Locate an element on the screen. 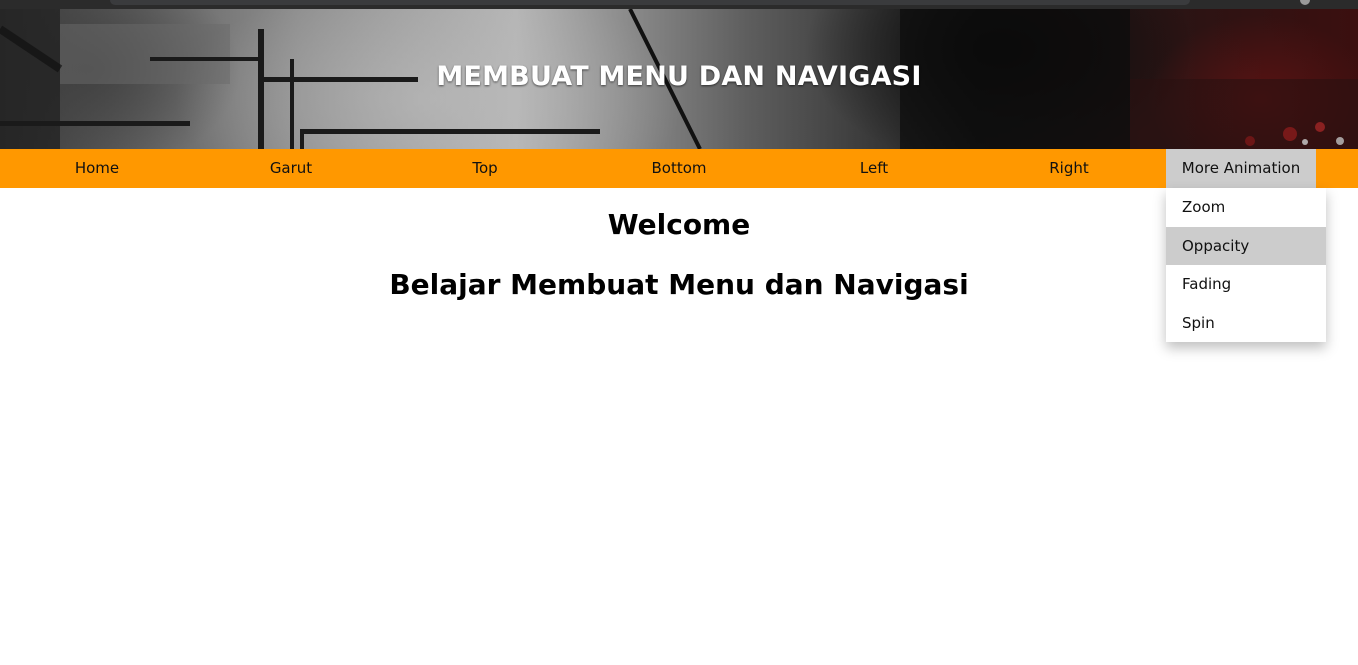 Image resolution: width=1358 pixels, height=665 pixels. nav-item-right: Right is located at coordinates (1069, 168).